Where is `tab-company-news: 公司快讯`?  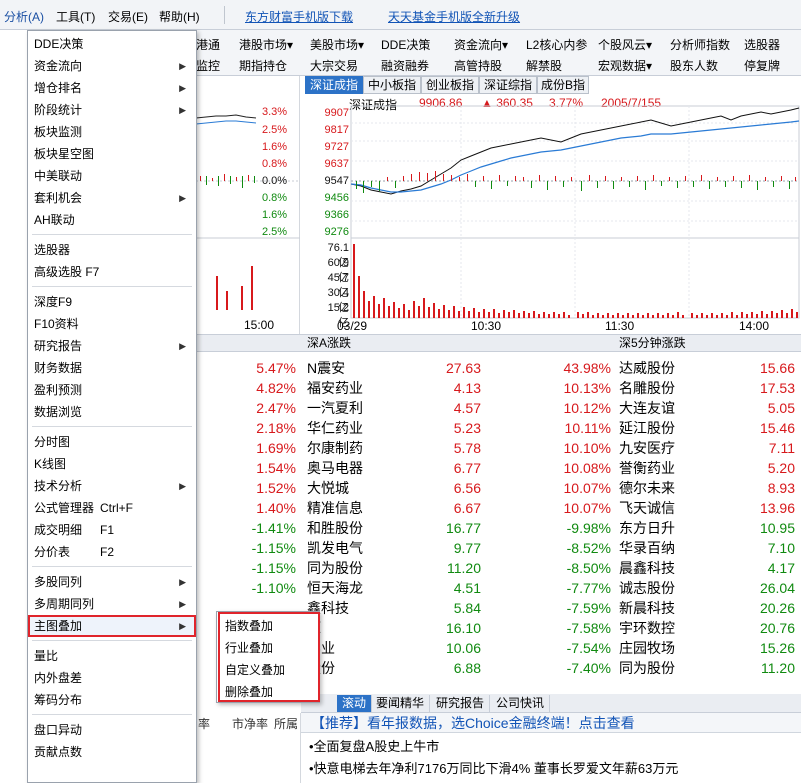 tab-company-news: 公司快讯 is located at coordinates (521, 703).